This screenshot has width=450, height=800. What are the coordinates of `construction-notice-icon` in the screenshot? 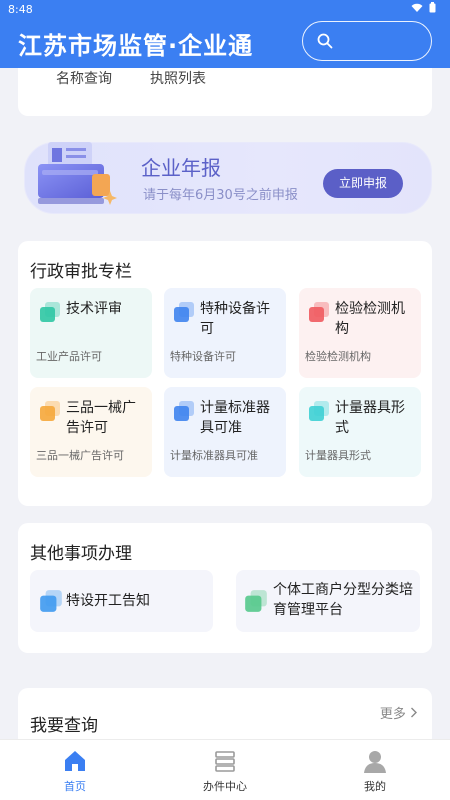 It's located at (51, 601).